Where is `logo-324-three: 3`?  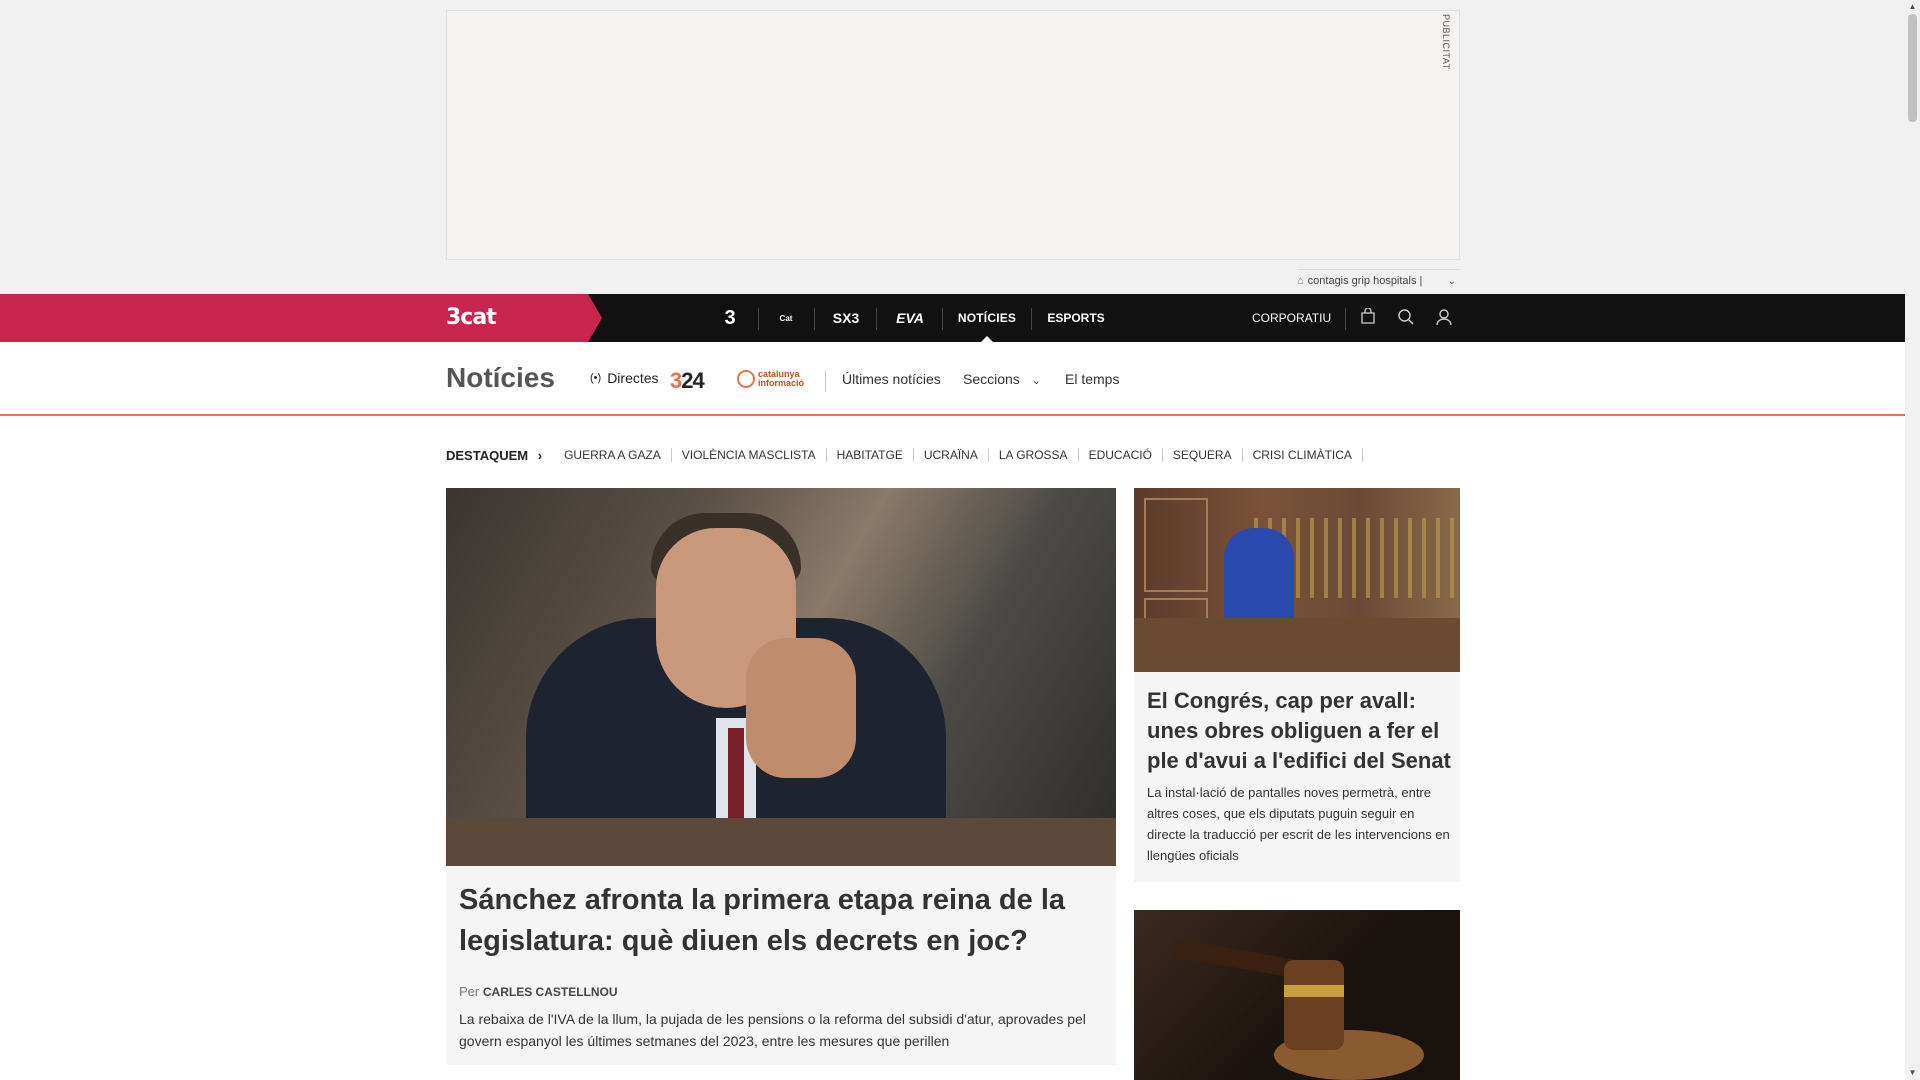 logo-324-three: 3 is located at coordinates (676, 380).